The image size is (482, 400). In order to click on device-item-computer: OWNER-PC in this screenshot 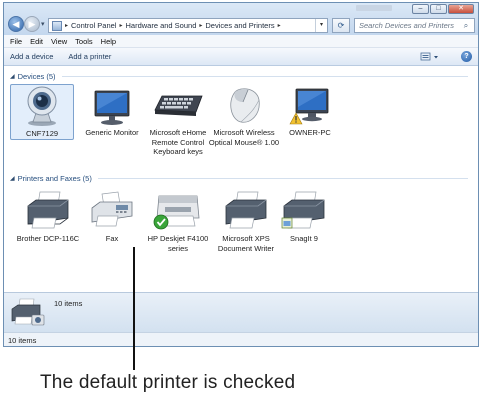, I will do `click(310, 112)`.